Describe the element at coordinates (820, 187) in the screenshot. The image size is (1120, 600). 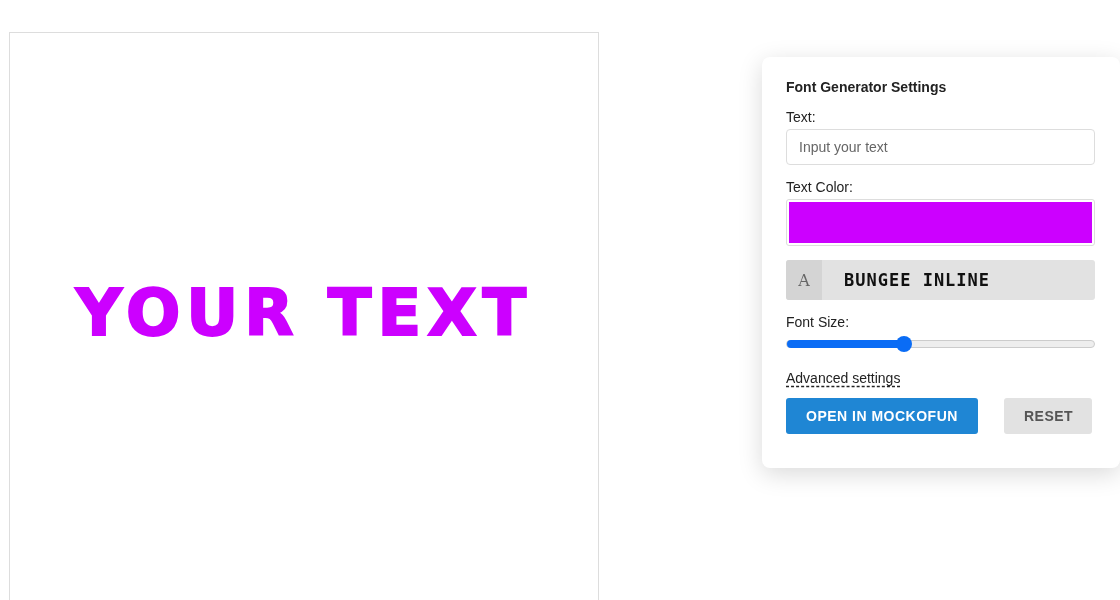
I see `color-label: Text Color:` at that location.